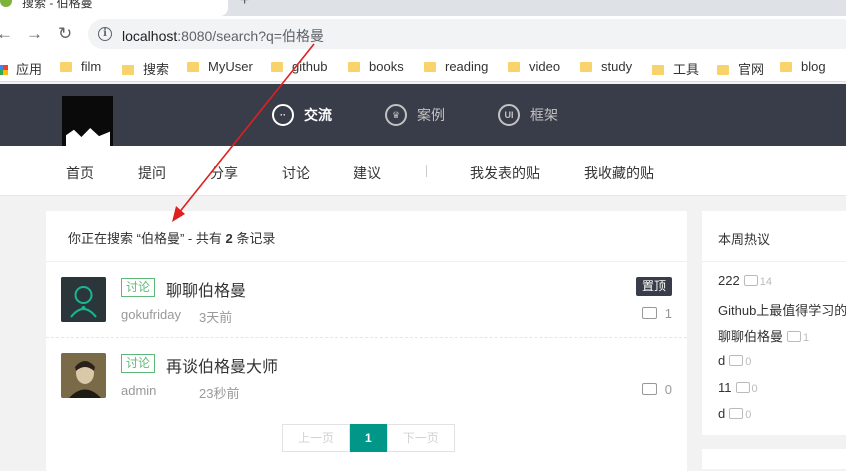 Image resolution: width=846 pixels, height=471 pixels. What do you see at coordinates (105, 34) in the screenshot?
I see `info-icon: i` at bounding box center [105, 34].